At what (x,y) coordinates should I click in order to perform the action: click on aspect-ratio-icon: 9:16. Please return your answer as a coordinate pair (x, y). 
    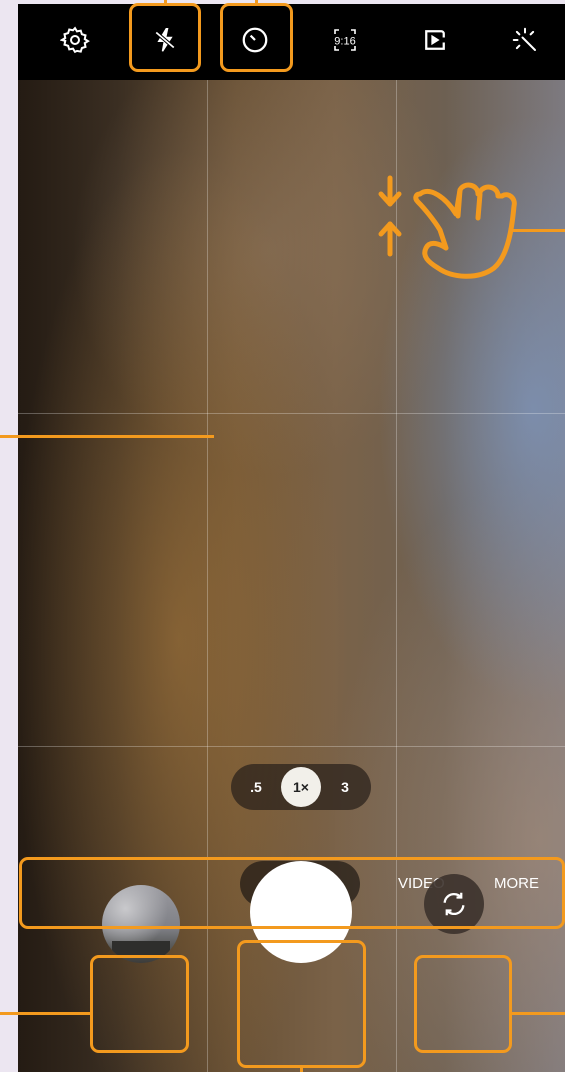
    Looking at the image, I should click on (345, 40).